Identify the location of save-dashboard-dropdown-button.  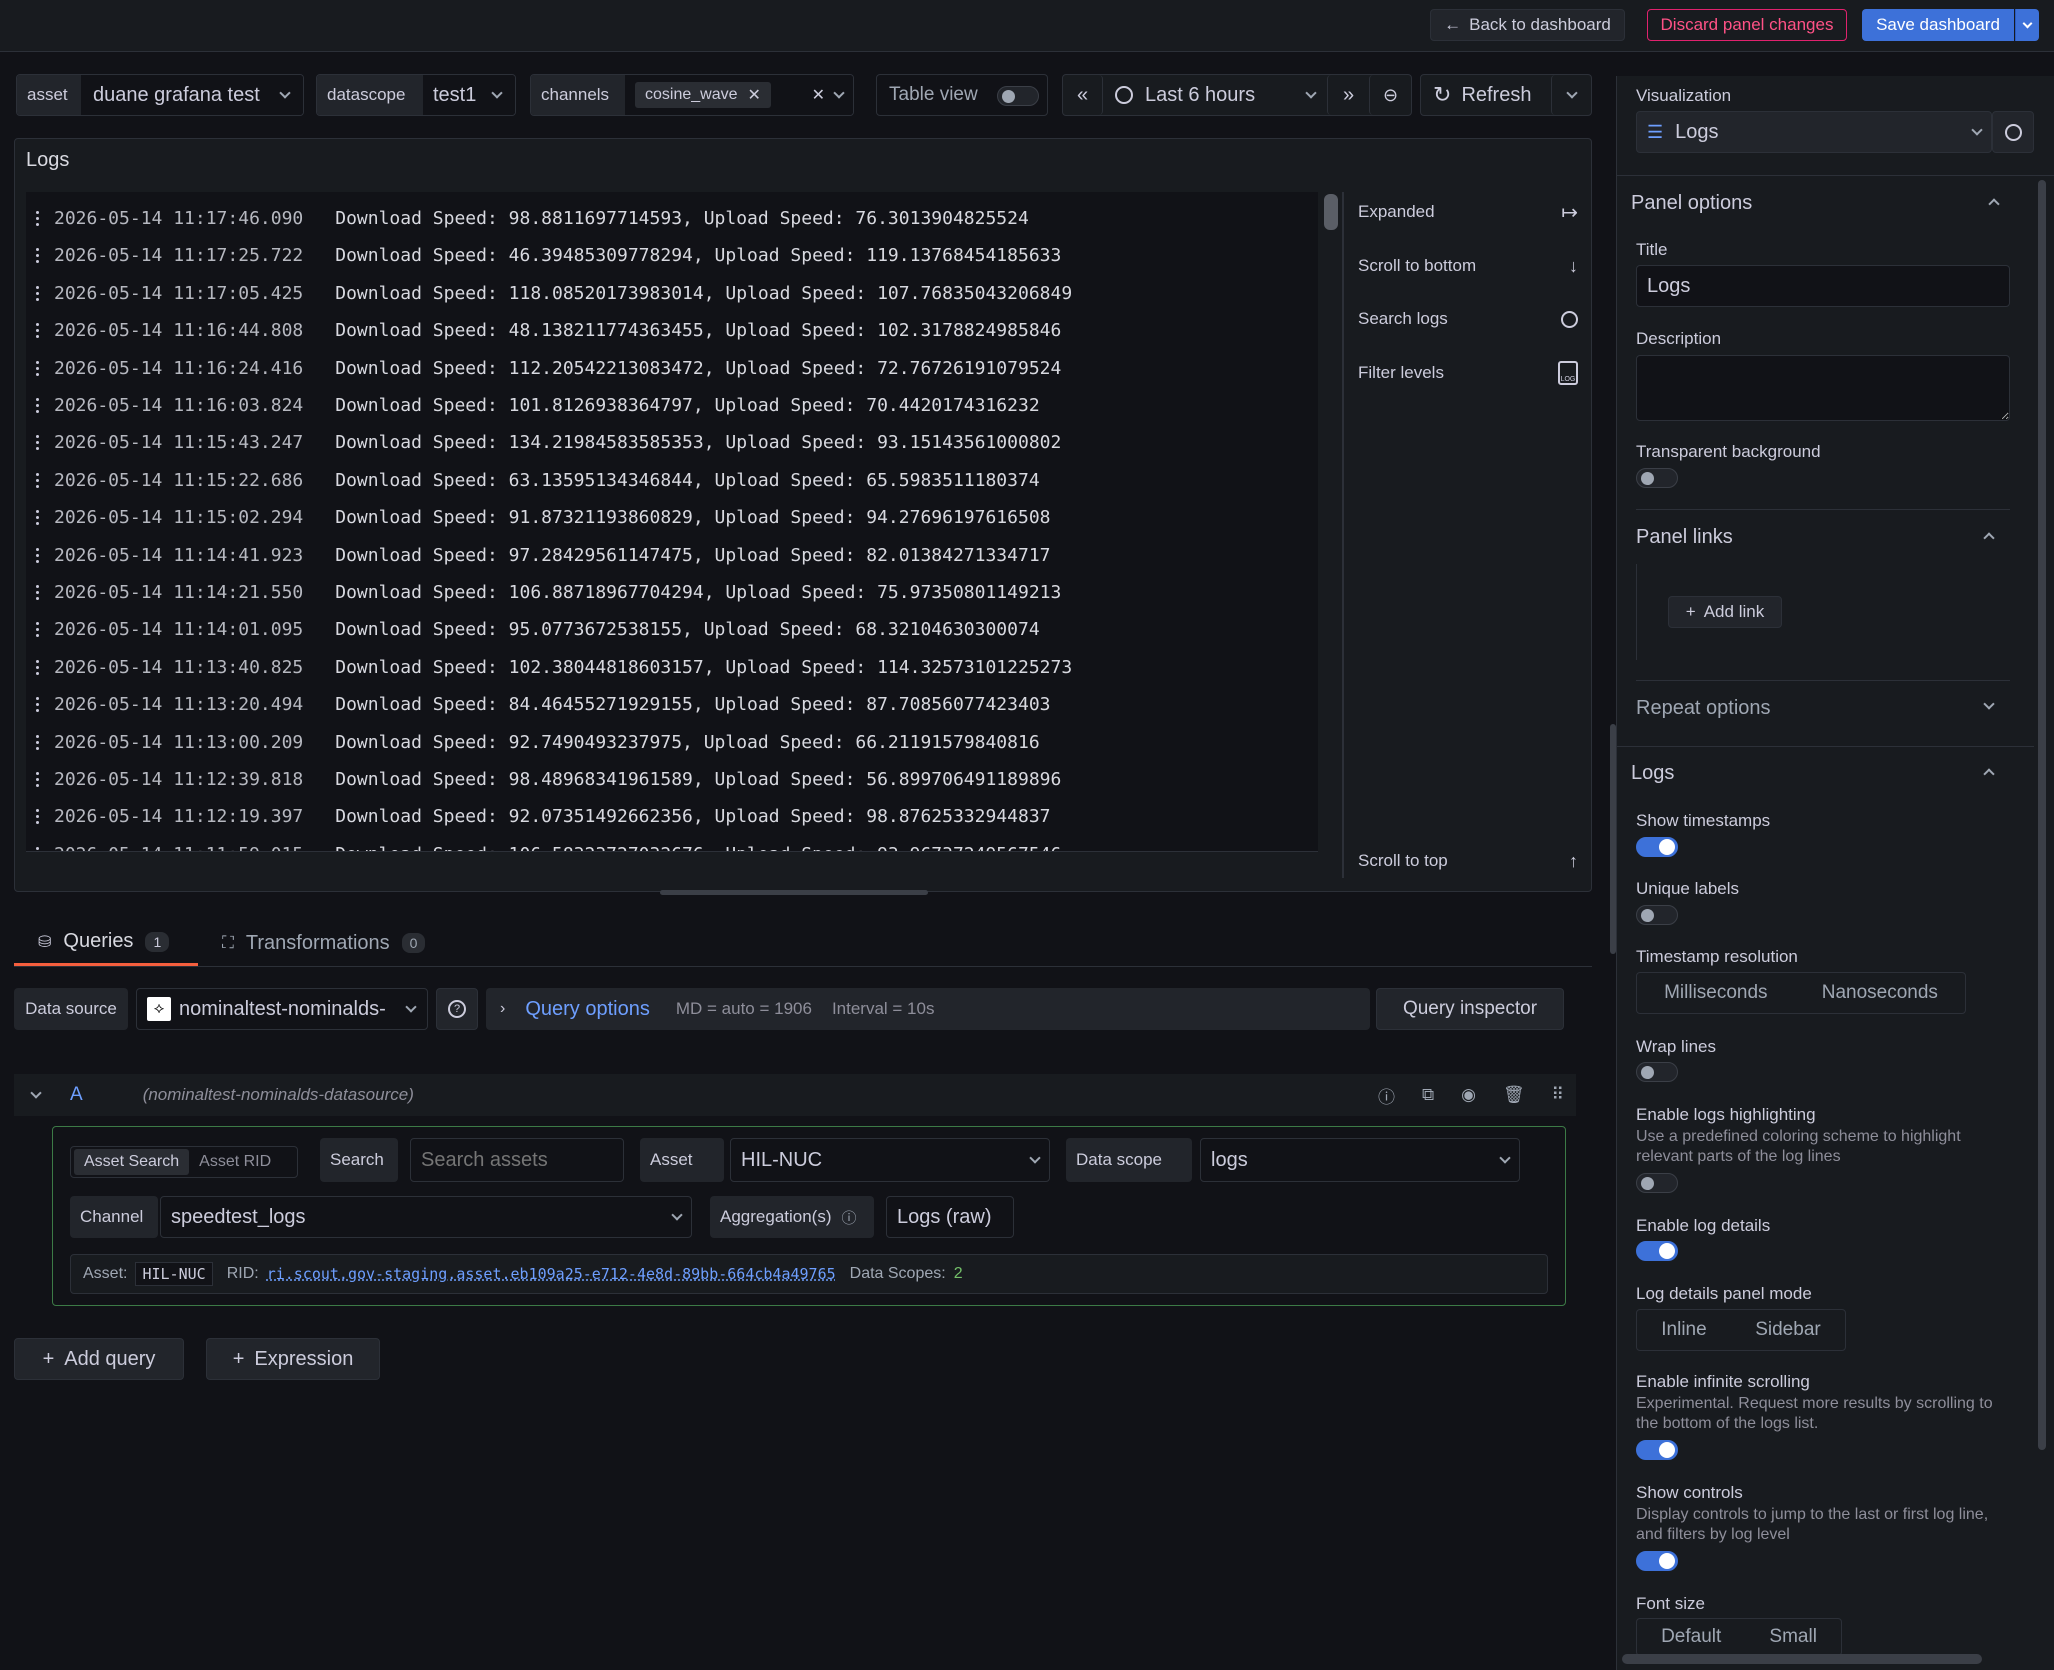
(2027, 25).